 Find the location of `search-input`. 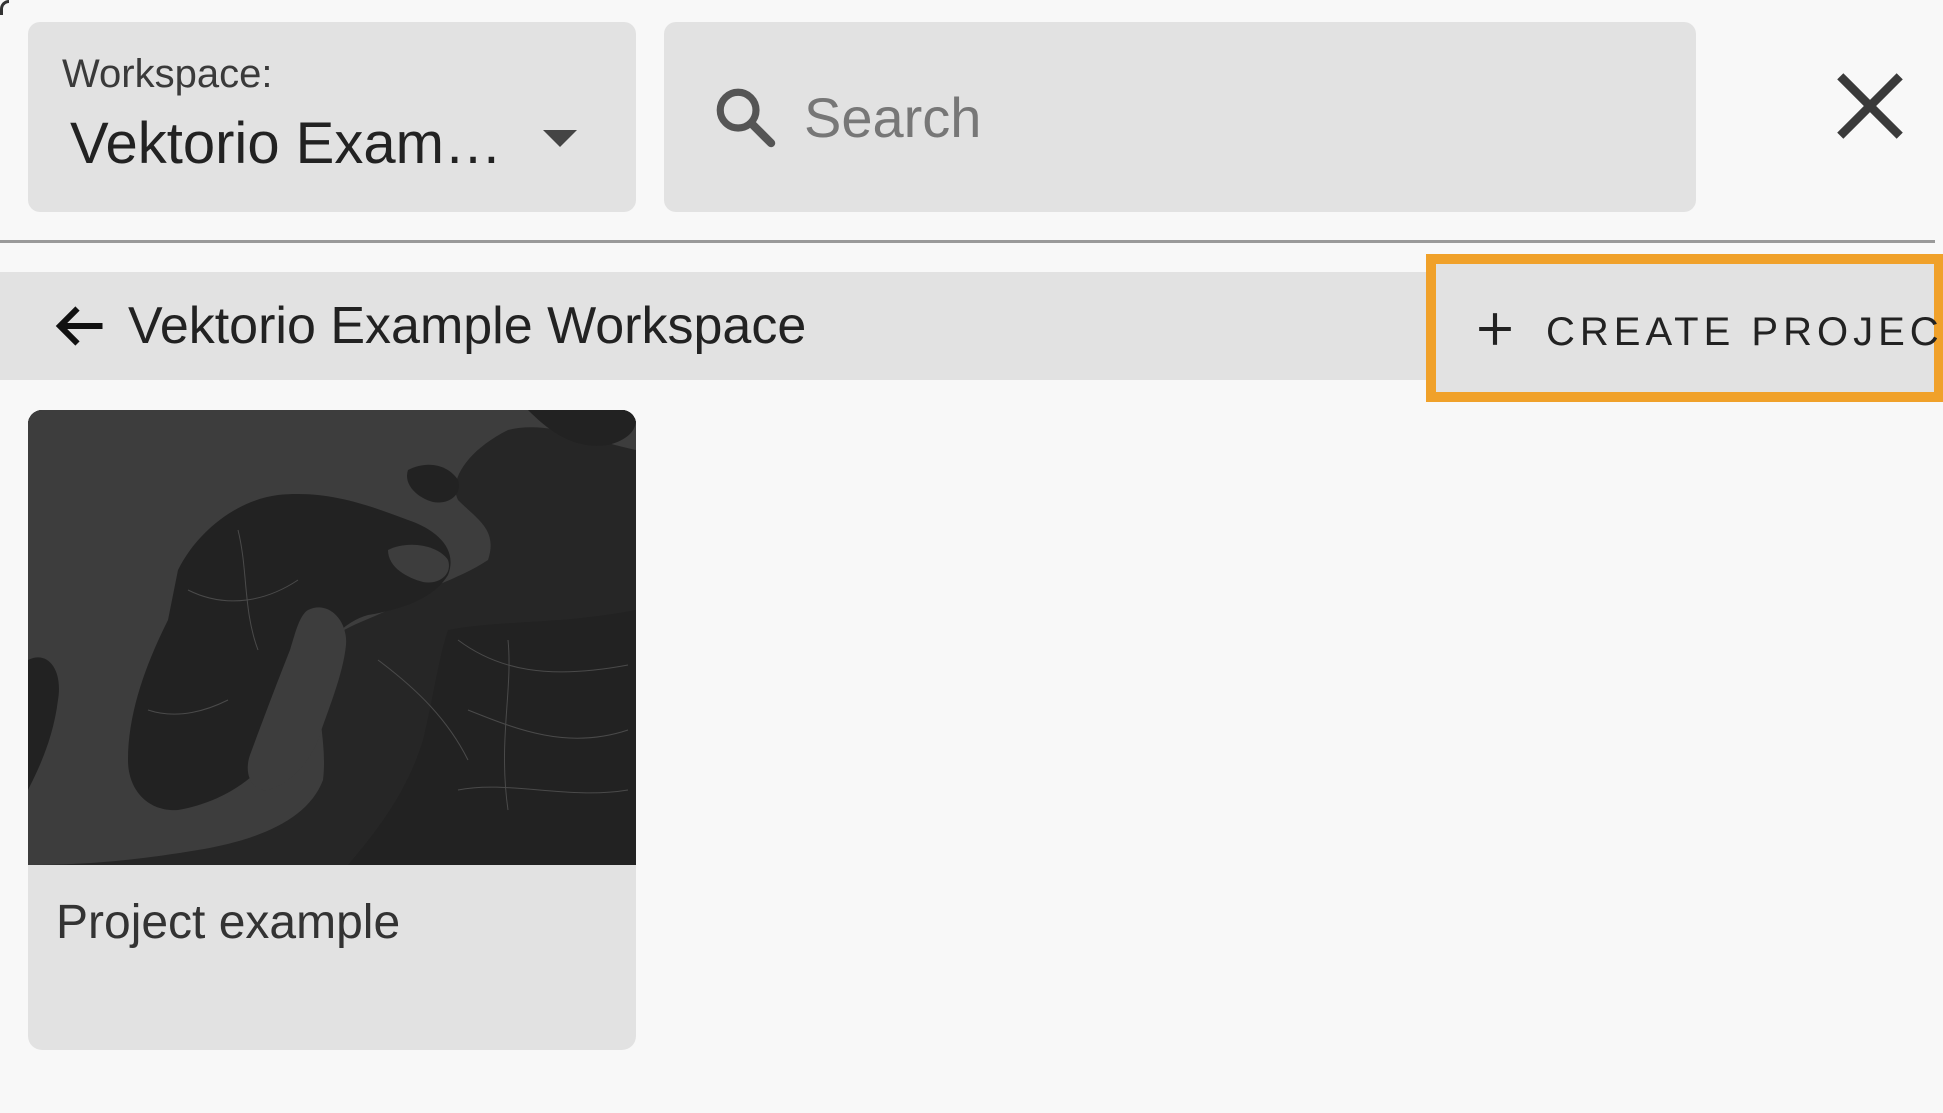

search-input is located at coordinates (1234, 117).